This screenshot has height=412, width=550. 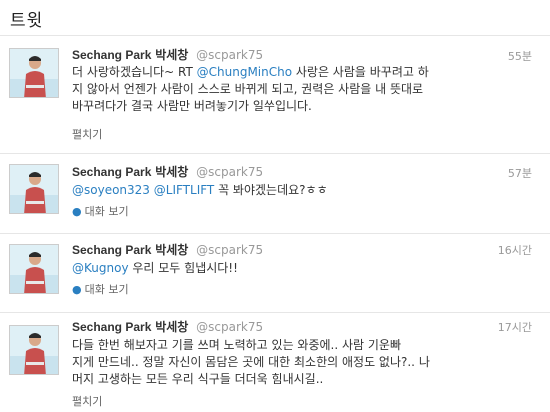 I want to click on mention-link: @LIFTLIFT, so click(x=184, y=190).